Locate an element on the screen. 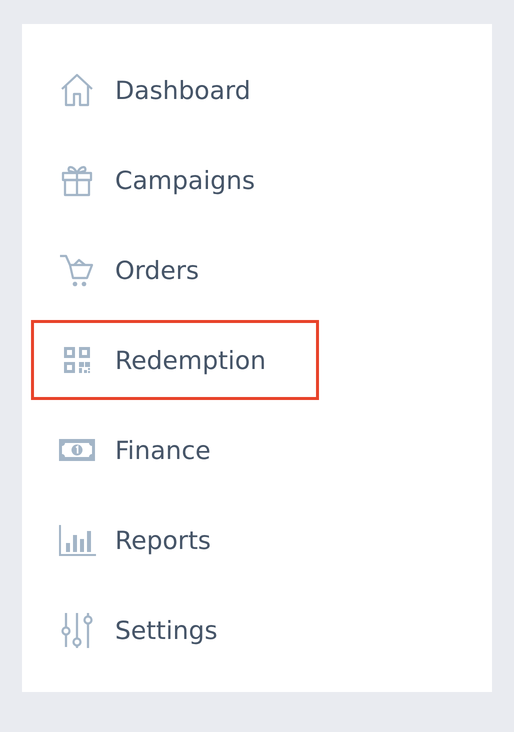 The width and height of the screenshot is (514, 732). sidebar-item: Settings is located at coordinates (175, 630).